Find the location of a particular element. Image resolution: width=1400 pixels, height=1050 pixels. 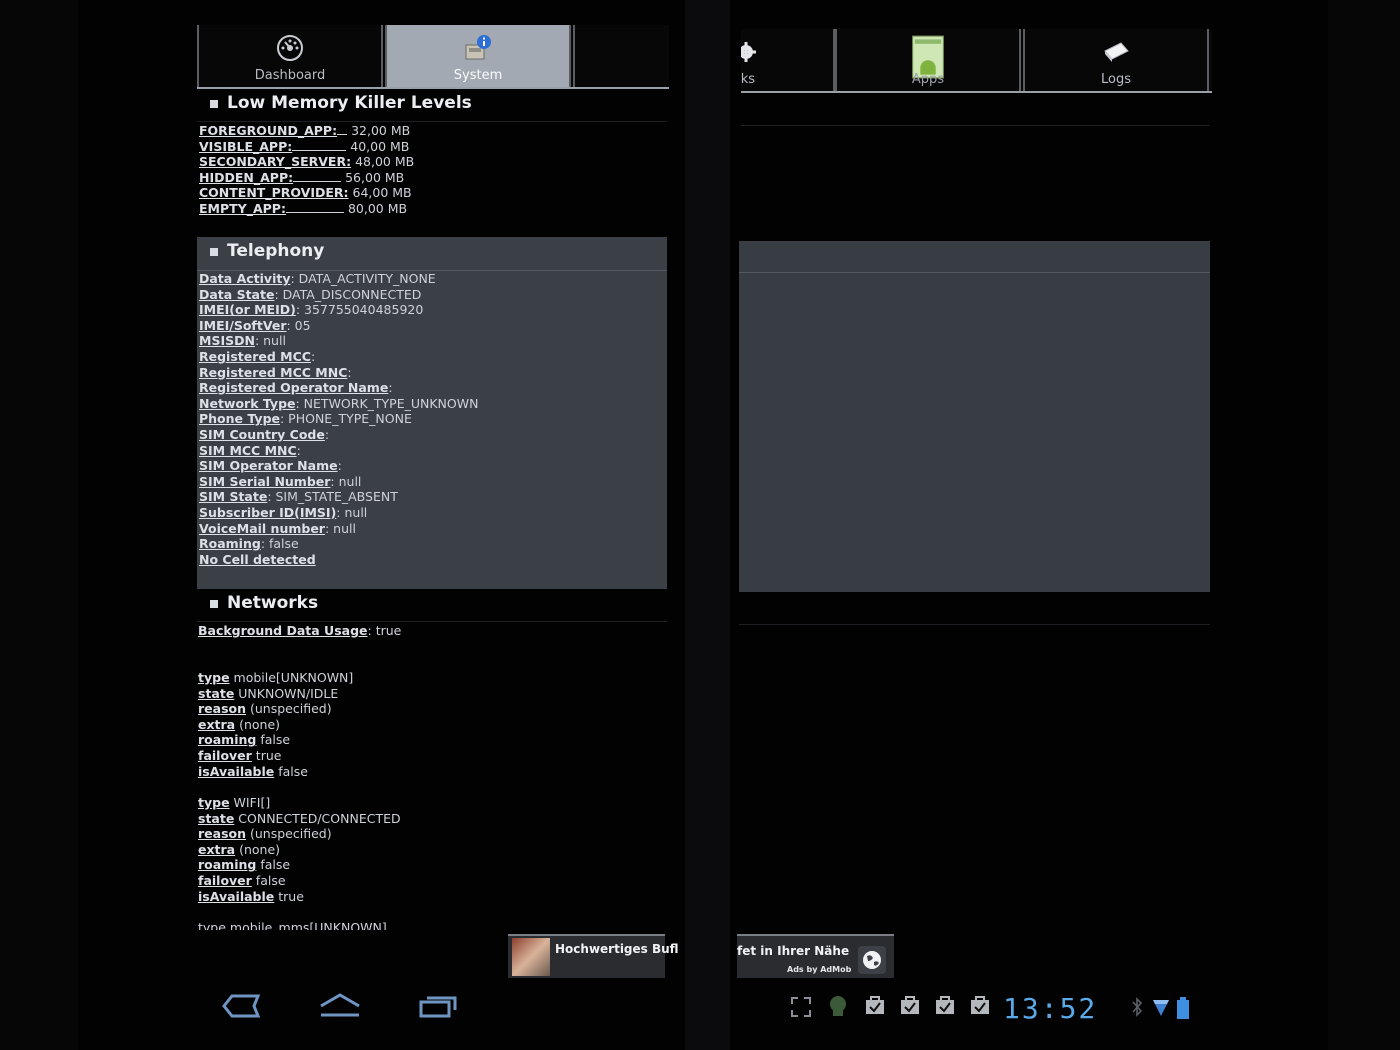

list-item: isAvailable true is located at coordinates (251, 896).